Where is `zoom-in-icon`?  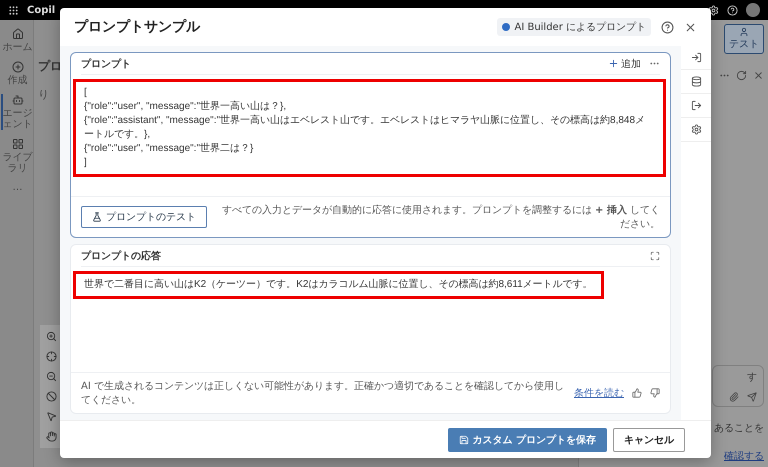
zoom-in-icon is located at coordinates (51, 336).